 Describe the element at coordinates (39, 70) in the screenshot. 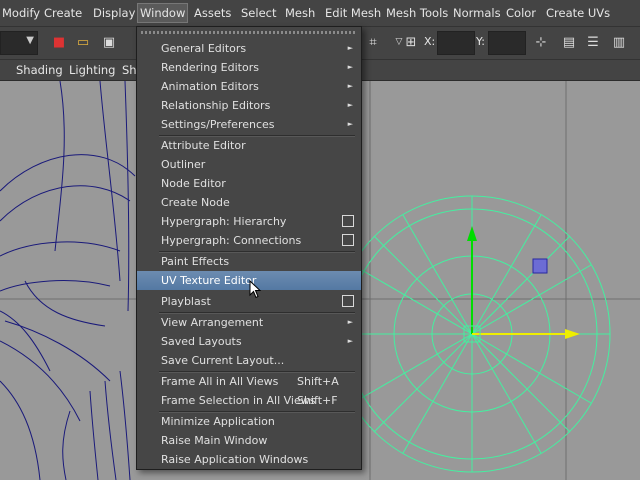

I see `panel-menu-shading: Shading` at that location.